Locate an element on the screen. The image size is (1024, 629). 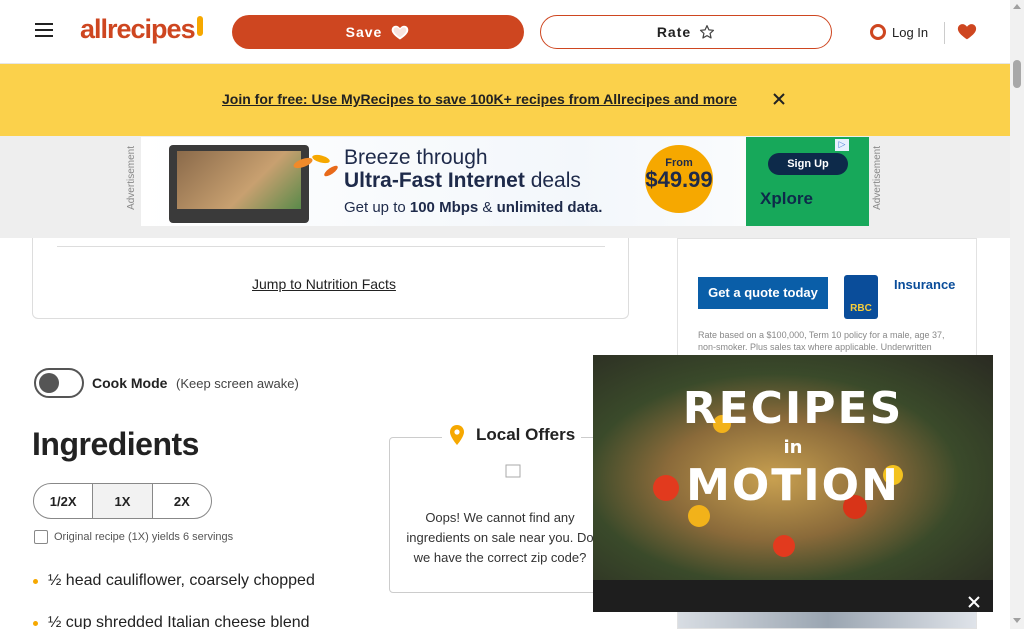
site-header: allrecipes Save Rate Log In is located at coordinates (505, 32).